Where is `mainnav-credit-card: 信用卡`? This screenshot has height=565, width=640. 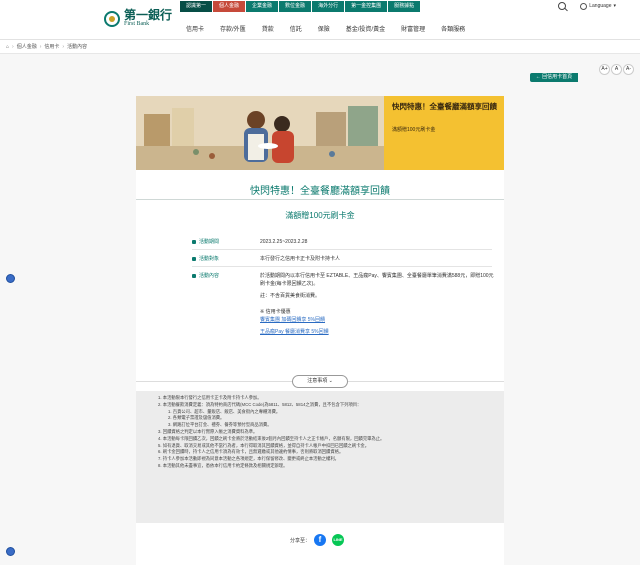
mainnav-credit-card: 信用卡 is located at coordinates (195, 28).